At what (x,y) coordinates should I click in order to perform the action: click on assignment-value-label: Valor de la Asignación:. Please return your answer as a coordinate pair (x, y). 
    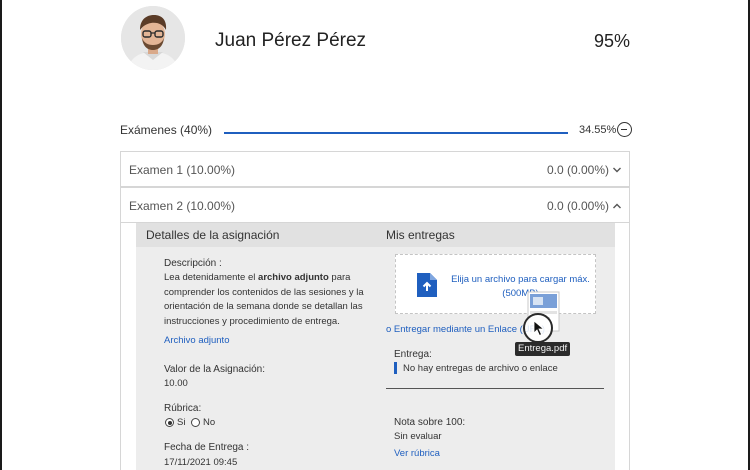
    Looking at the image, I should click on (214, 369).